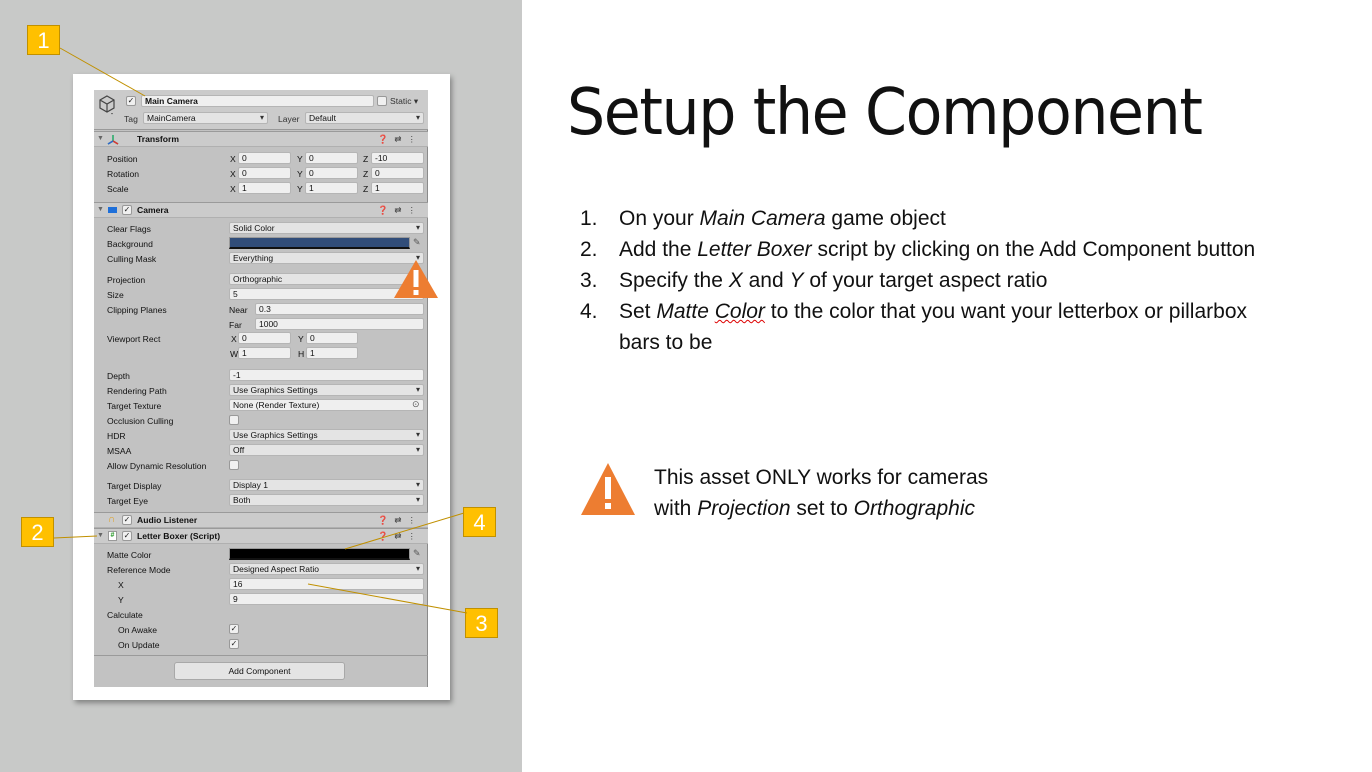  I want to click on step-number: 3., so click(589, 280).